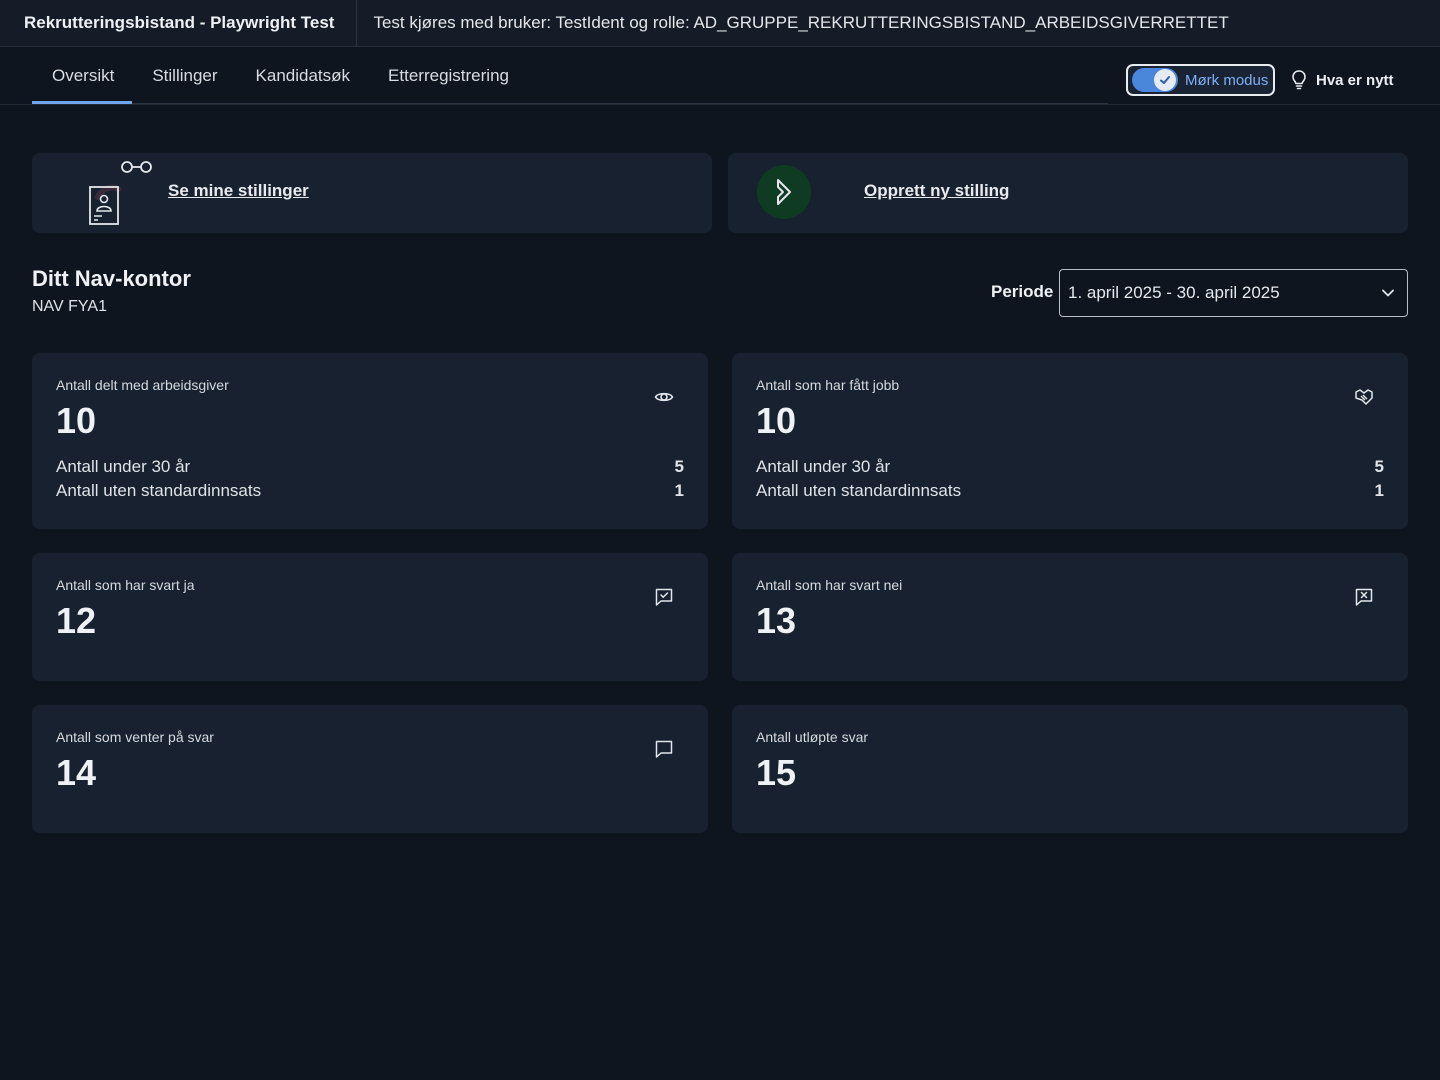 The image size is (1440, 1080). What do you see at coordinates (828, 385) in the screenshot?
I see `stat-label: Antall som har fått jobb` at bounding box center [828, 385].